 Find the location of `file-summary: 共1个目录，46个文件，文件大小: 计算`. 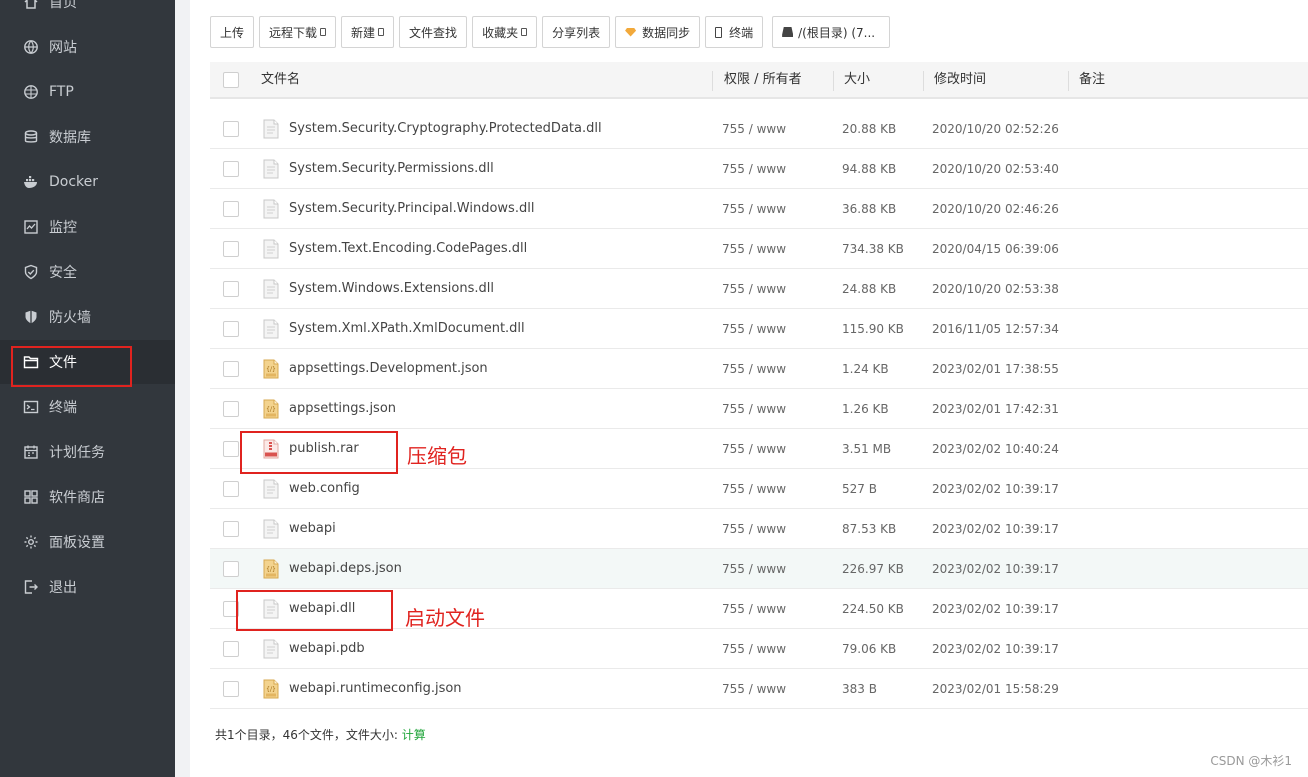

file-summary: 共1个目录，46个文件，文件大小: 计算 is located at coordinates (320, 734).